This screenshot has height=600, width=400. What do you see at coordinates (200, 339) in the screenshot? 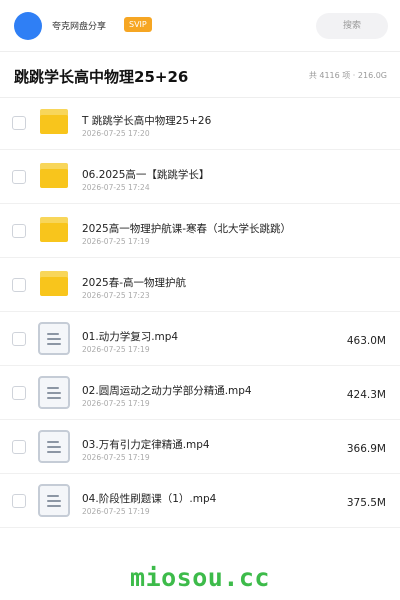
I see `list-item: 01.动力学复习.mp4 2026-07-25 17:19 463.0M` at bounding box center [200, 339].